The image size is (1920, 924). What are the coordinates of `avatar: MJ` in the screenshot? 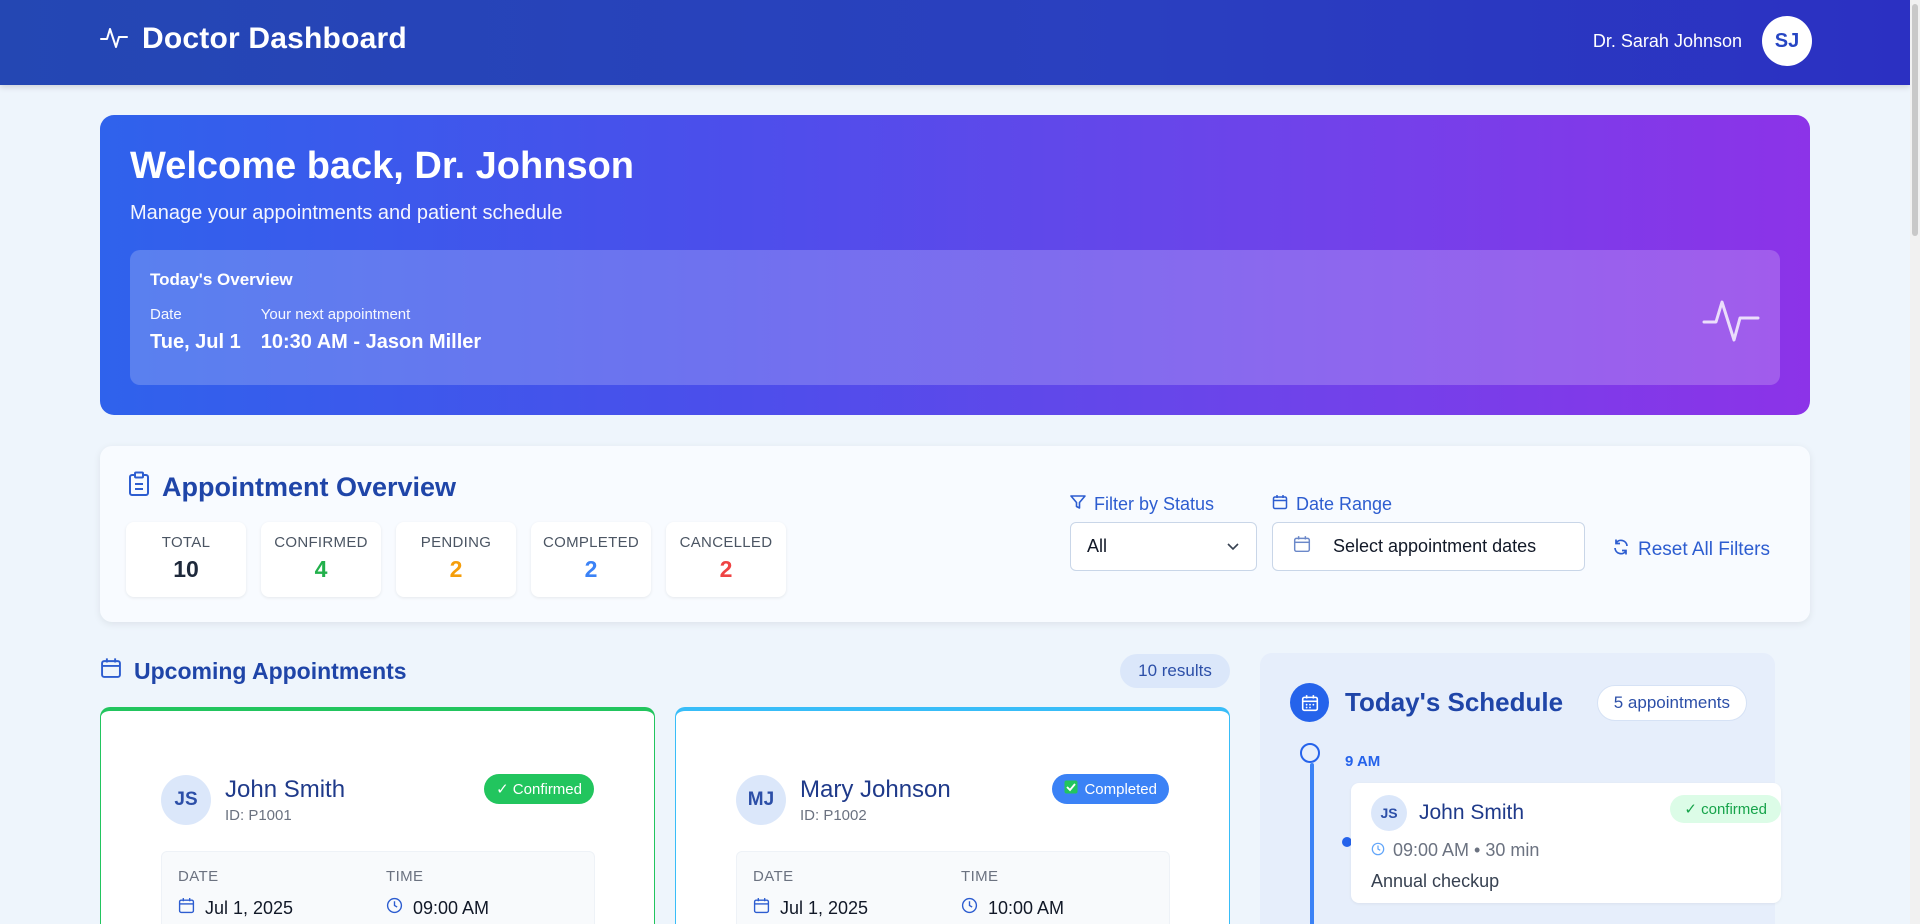 It's located at (761, 800).